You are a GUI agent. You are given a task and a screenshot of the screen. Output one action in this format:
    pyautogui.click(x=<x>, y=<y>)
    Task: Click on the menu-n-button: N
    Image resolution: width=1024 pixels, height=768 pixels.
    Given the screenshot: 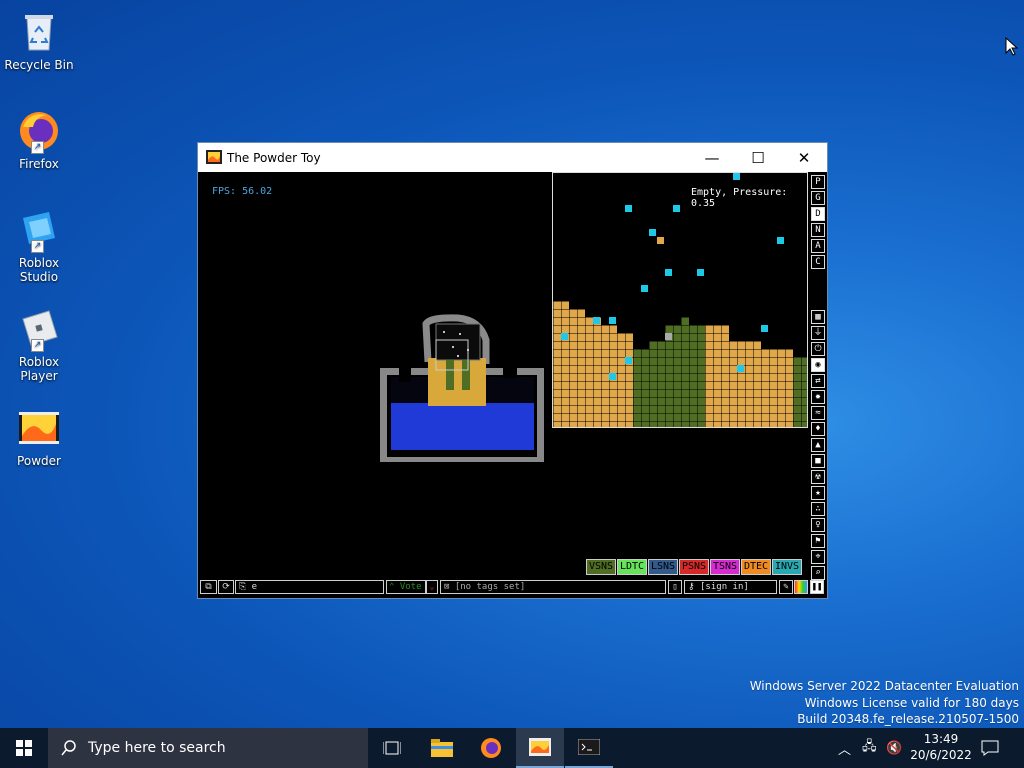 What is the action you would take?
    pyautogui.click(x=818, y=230)
    